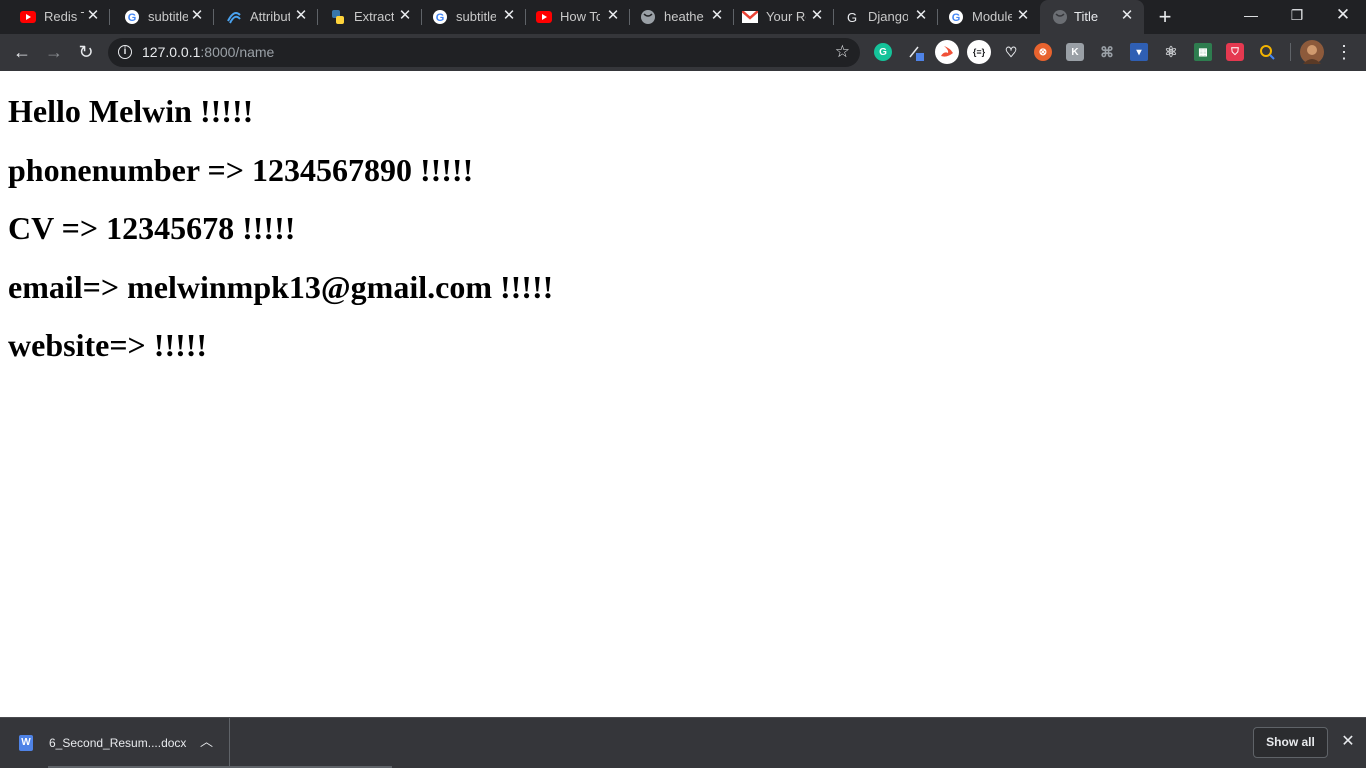 Image resolution: width=1366 pixels, height=768 pixels. I want to click on ublock-icon: ⊗, so click(1043, 52).